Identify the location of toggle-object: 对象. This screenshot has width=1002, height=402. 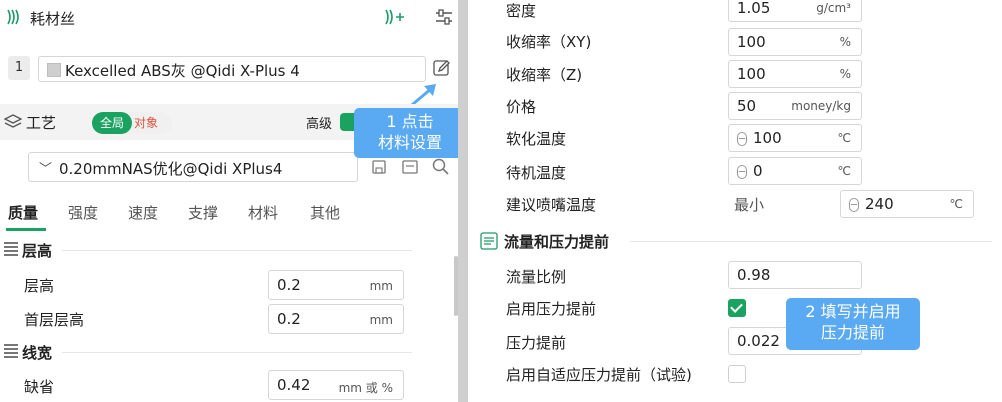
(146, 123).